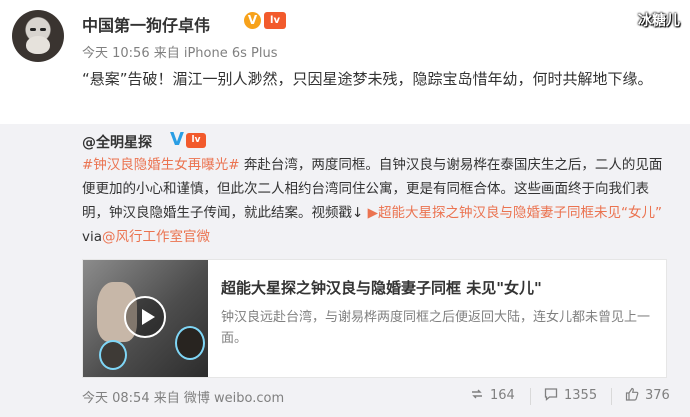 The width and height of the screenshot is (690, 417). I want to click on video-link-icon: ▶, so click(372, 213).